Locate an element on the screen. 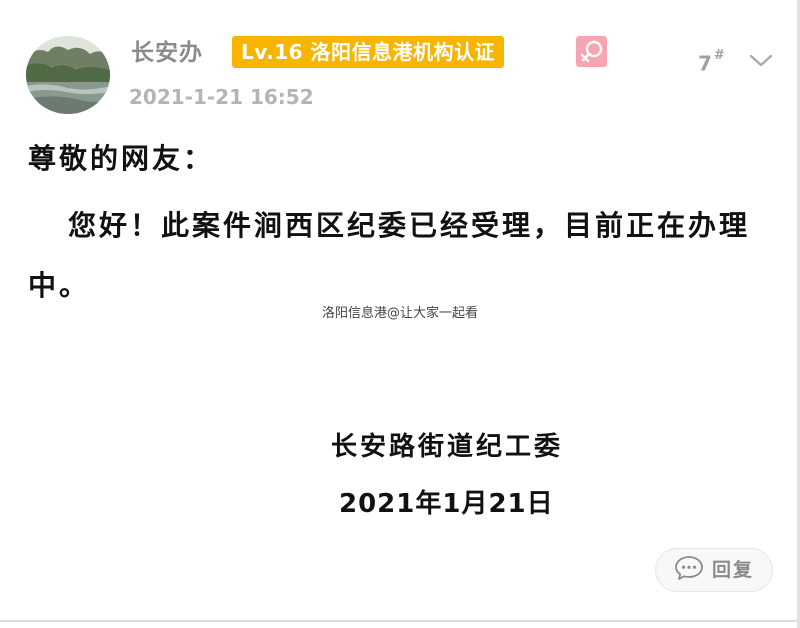 The width and height of the screenshot is (800, 628). chevron-down-icon is located at coordinates (761, 60).